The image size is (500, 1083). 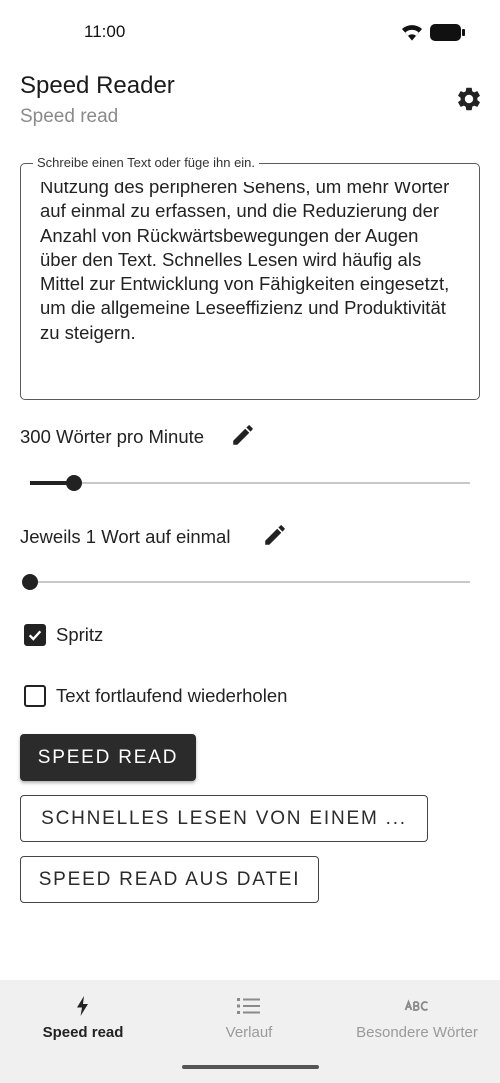 What do you see at coordinates (80, 634) in the screenshot?
I see `spritz-label: Spritz` at bounding box center [80, 634].